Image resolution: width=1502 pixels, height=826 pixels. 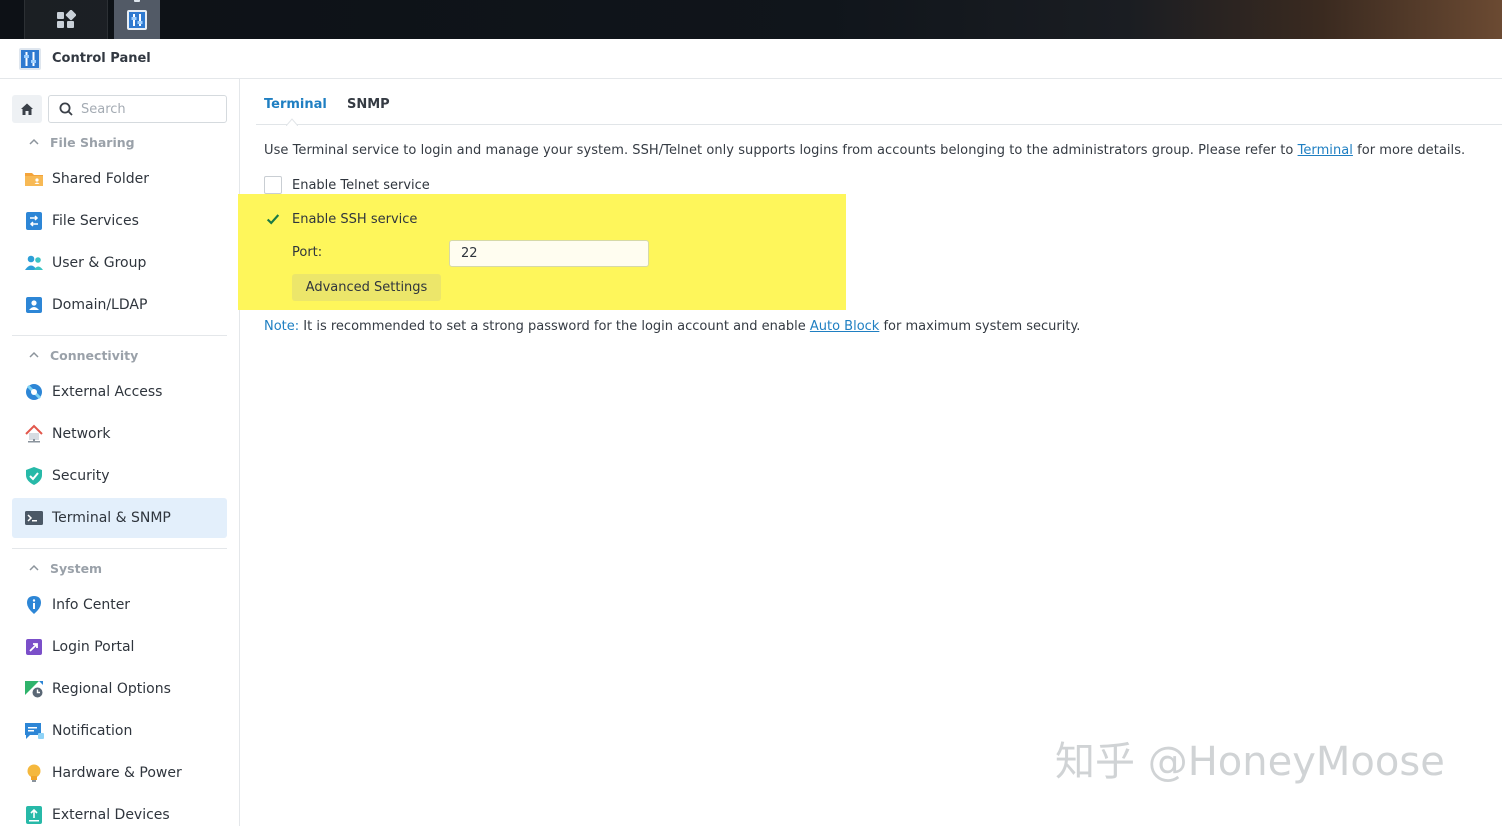 What do you see at coordinates (34, 605) in the screenshot?
I see `info-icon` at bounding box center [34, 605].